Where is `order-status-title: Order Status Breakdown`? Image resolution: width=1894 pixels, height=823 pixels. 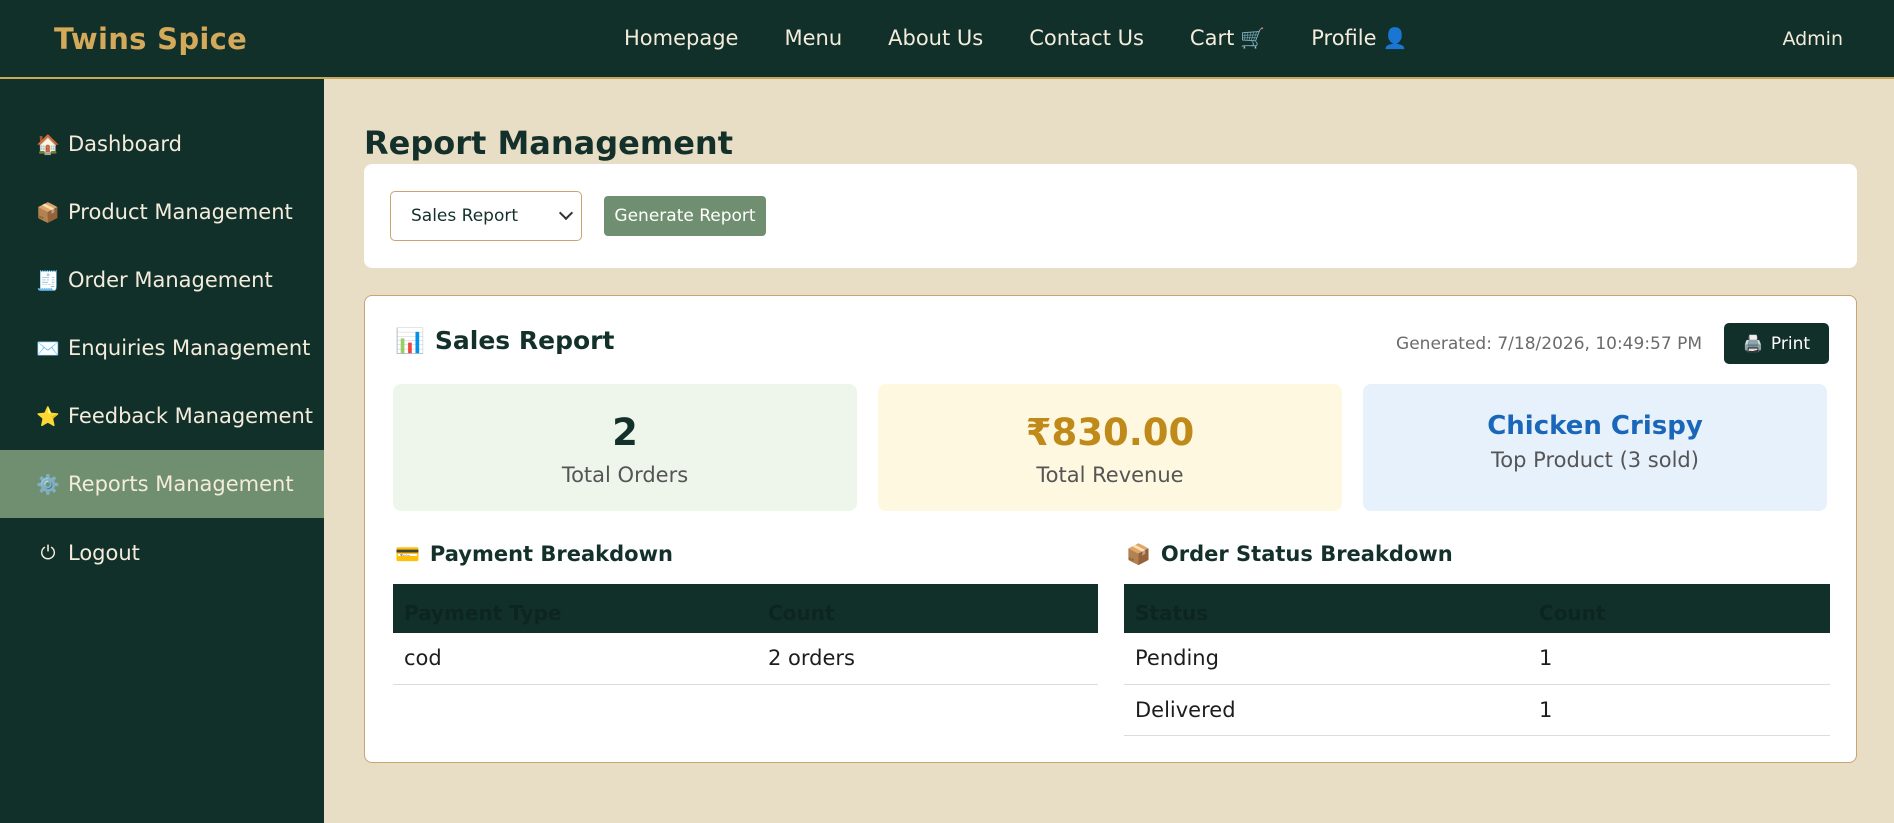 order-status-title: Order Status Breakdown is located at coordinates (1306, 554).